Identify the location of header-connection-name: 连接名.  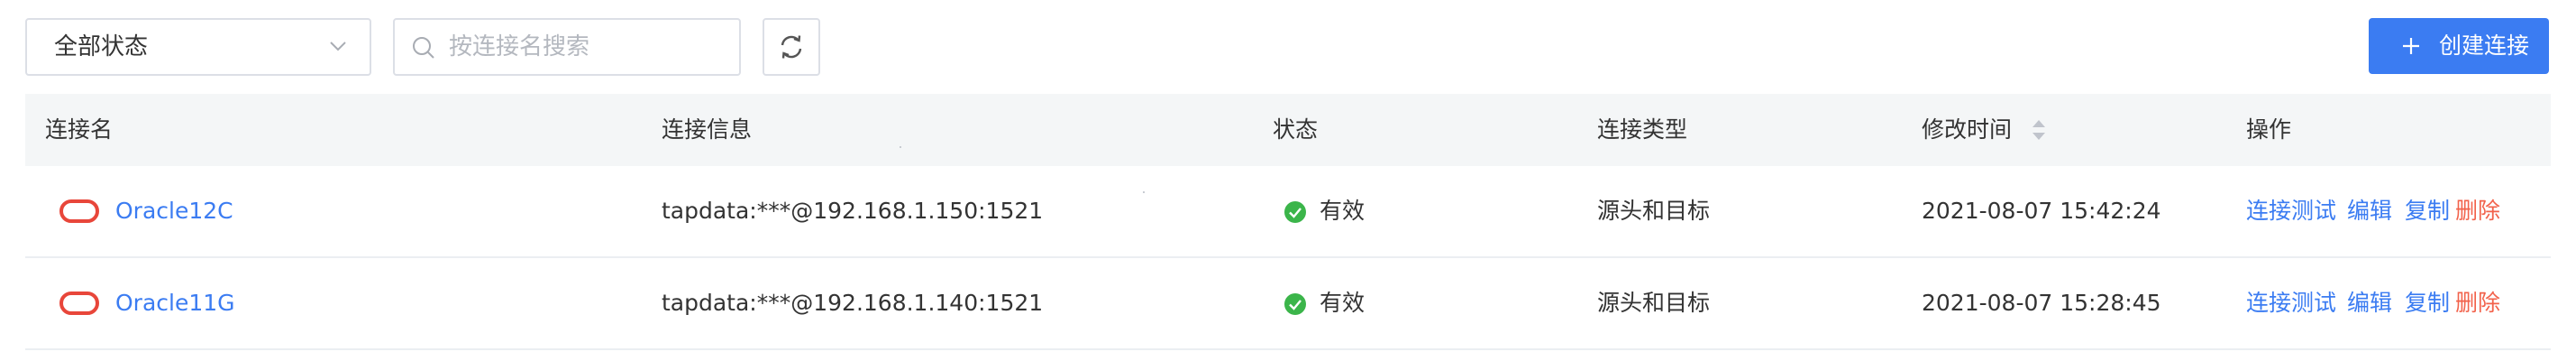
(79, 130).